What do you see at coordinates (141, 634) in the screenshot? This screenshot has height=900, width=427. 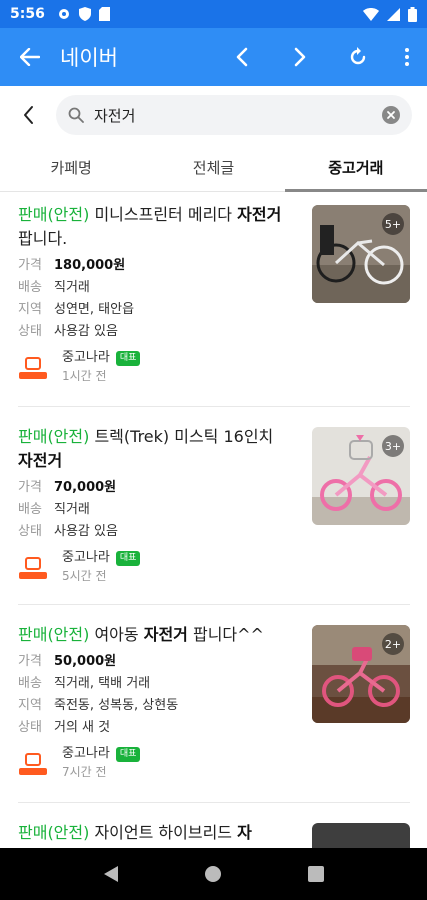 I see `listing-title: 판매(안전) 여아동 자전거 팝니다^^` at bounding box center [141, 634].